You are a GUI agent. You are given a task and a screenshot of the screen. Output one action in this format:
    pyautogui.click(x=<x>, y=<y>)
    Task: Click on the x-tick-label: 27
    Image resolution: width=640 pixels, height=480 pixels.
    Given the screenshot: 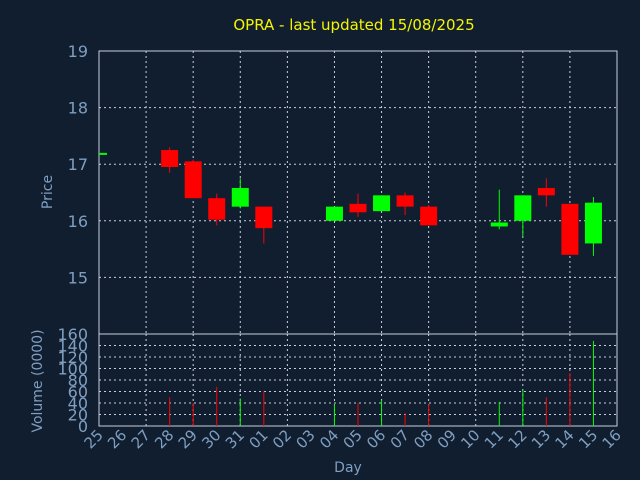 What is the action you would take?
    pyautogui.click(x=141, y=439)
    